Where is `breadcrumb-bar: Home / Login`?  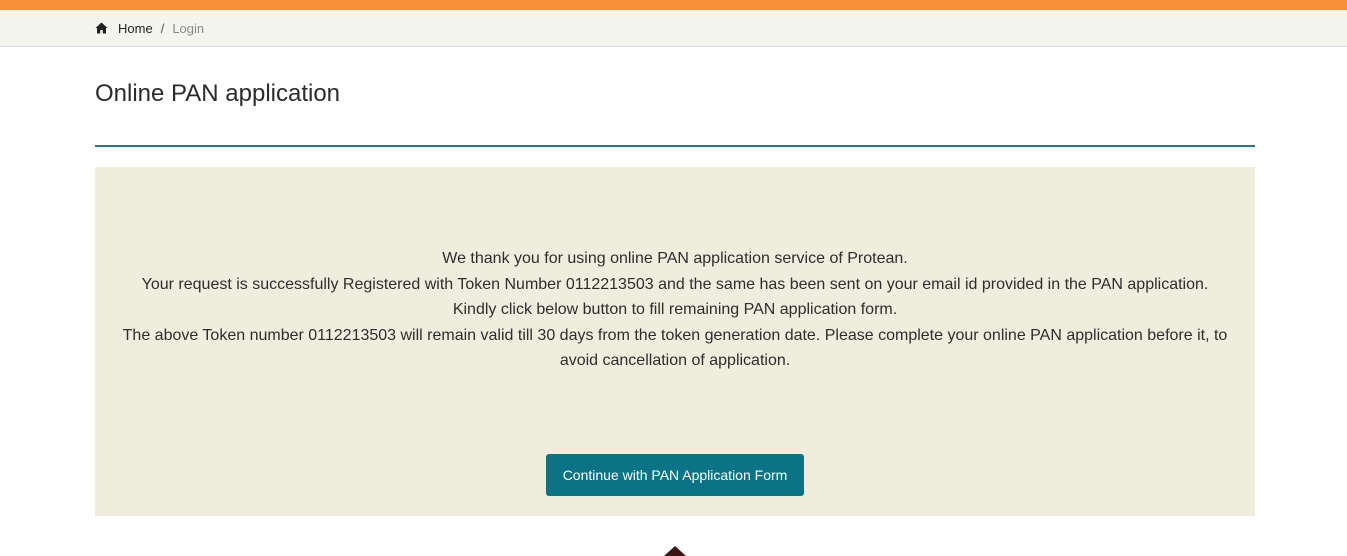
breadcrumb-bar: Home / Login is located at coordinates (673, 28).